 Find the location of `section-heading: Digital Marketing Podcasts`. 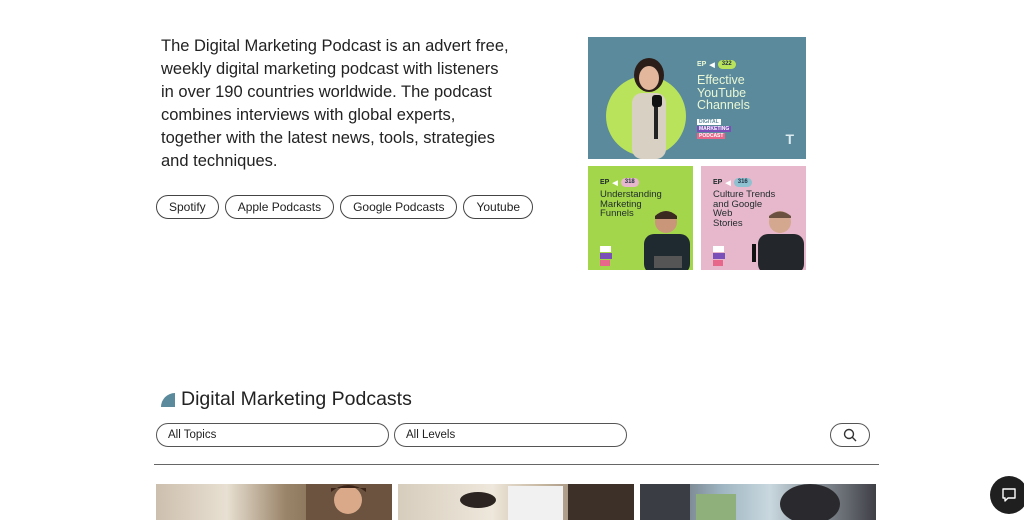

section-heading: Digital Marketing Podcasts is located at coordinates (286, 399).